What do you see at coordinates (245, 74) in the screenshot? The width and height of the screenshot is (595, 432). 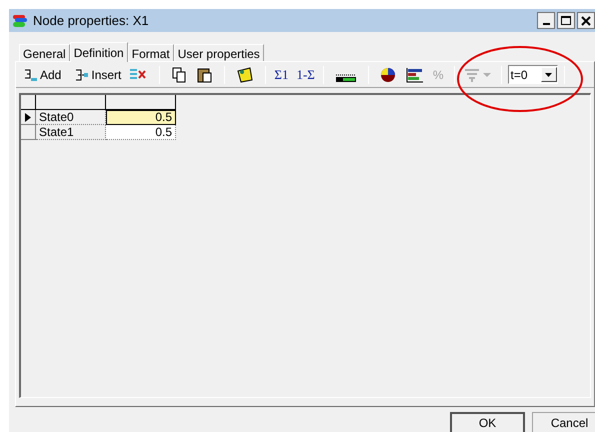 I see `edit-note-icon` at bounding box center [245, 74].